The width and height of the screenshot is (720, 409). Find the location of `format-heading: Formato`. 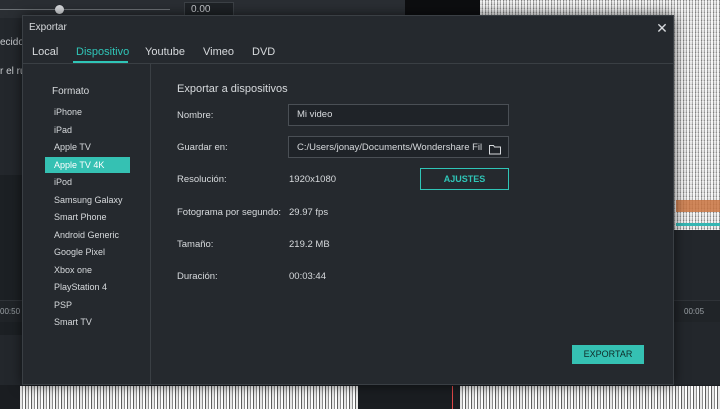

format-heading: Formato is located at coordinates (71, 91).